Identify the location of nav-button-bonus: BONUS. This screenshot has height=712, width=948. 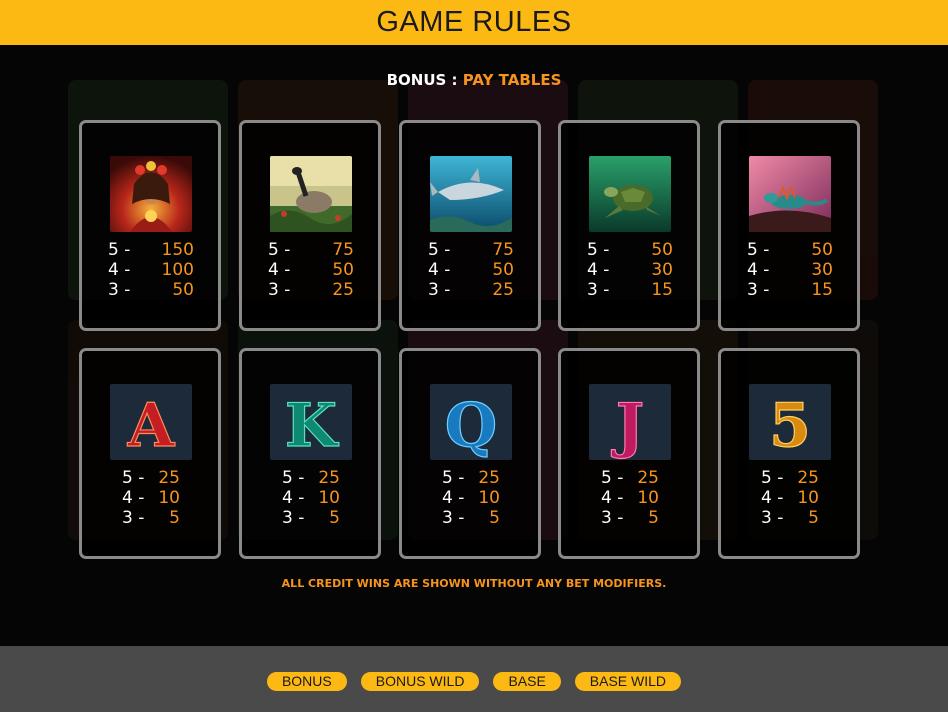
(306, 681).